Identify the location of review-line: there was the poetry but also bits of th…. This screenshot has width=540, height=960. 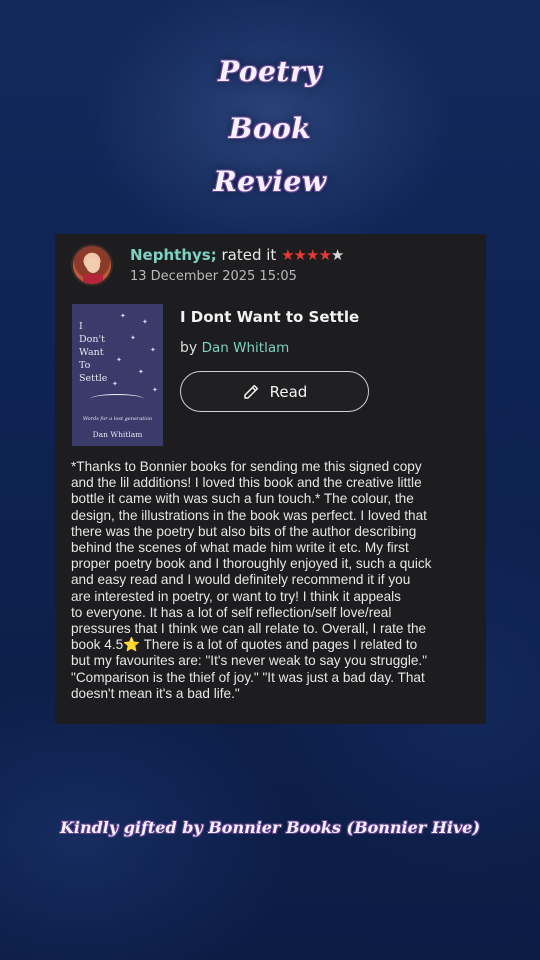
(244, 531).